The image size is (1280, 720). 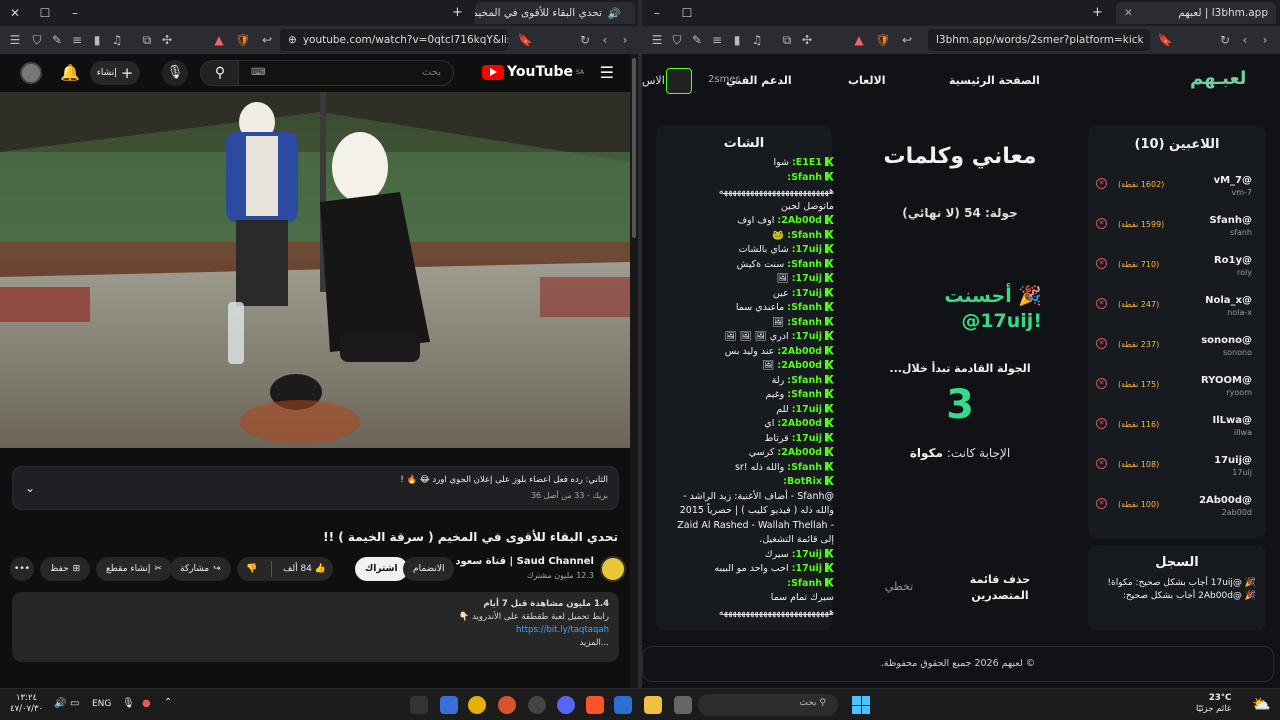 What do you see at coordinates (419, 705) in the screenshot?
I see `epic-games-icon` at bounding box center [419, 705].